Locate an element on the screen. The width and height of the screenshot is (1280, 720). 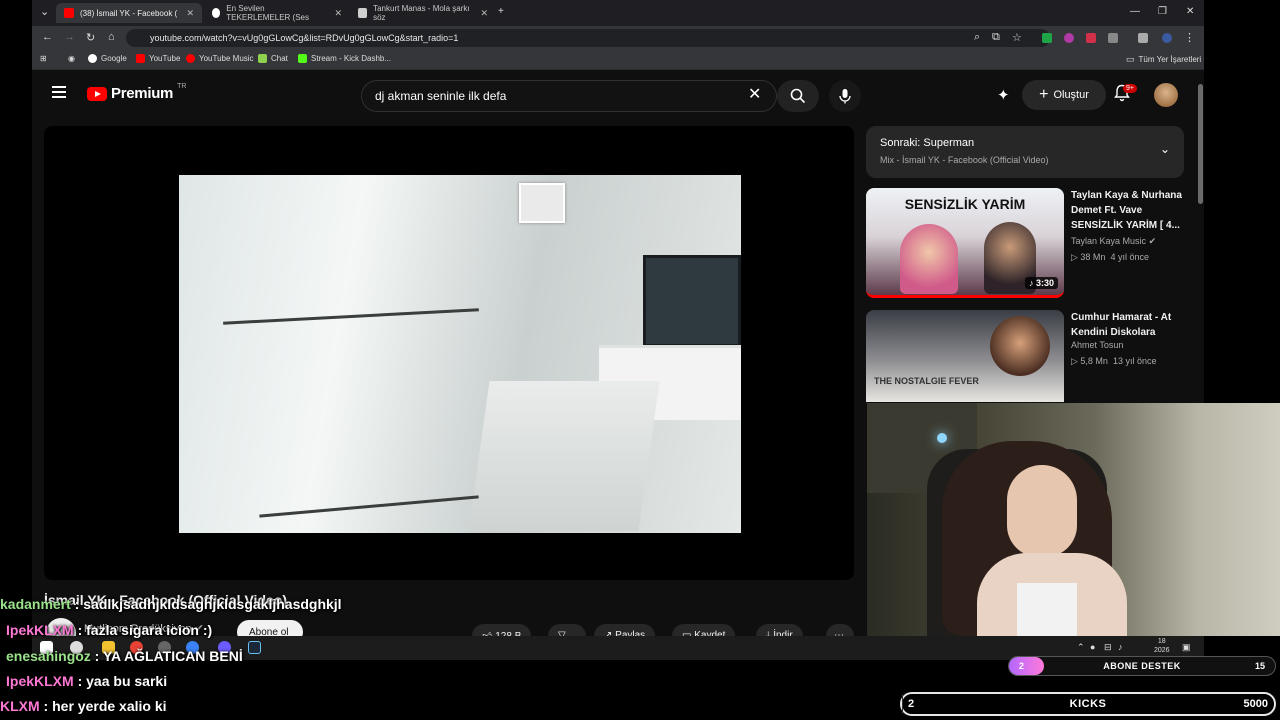
chat-user: kadanmert is located at coordinates (35, 604).